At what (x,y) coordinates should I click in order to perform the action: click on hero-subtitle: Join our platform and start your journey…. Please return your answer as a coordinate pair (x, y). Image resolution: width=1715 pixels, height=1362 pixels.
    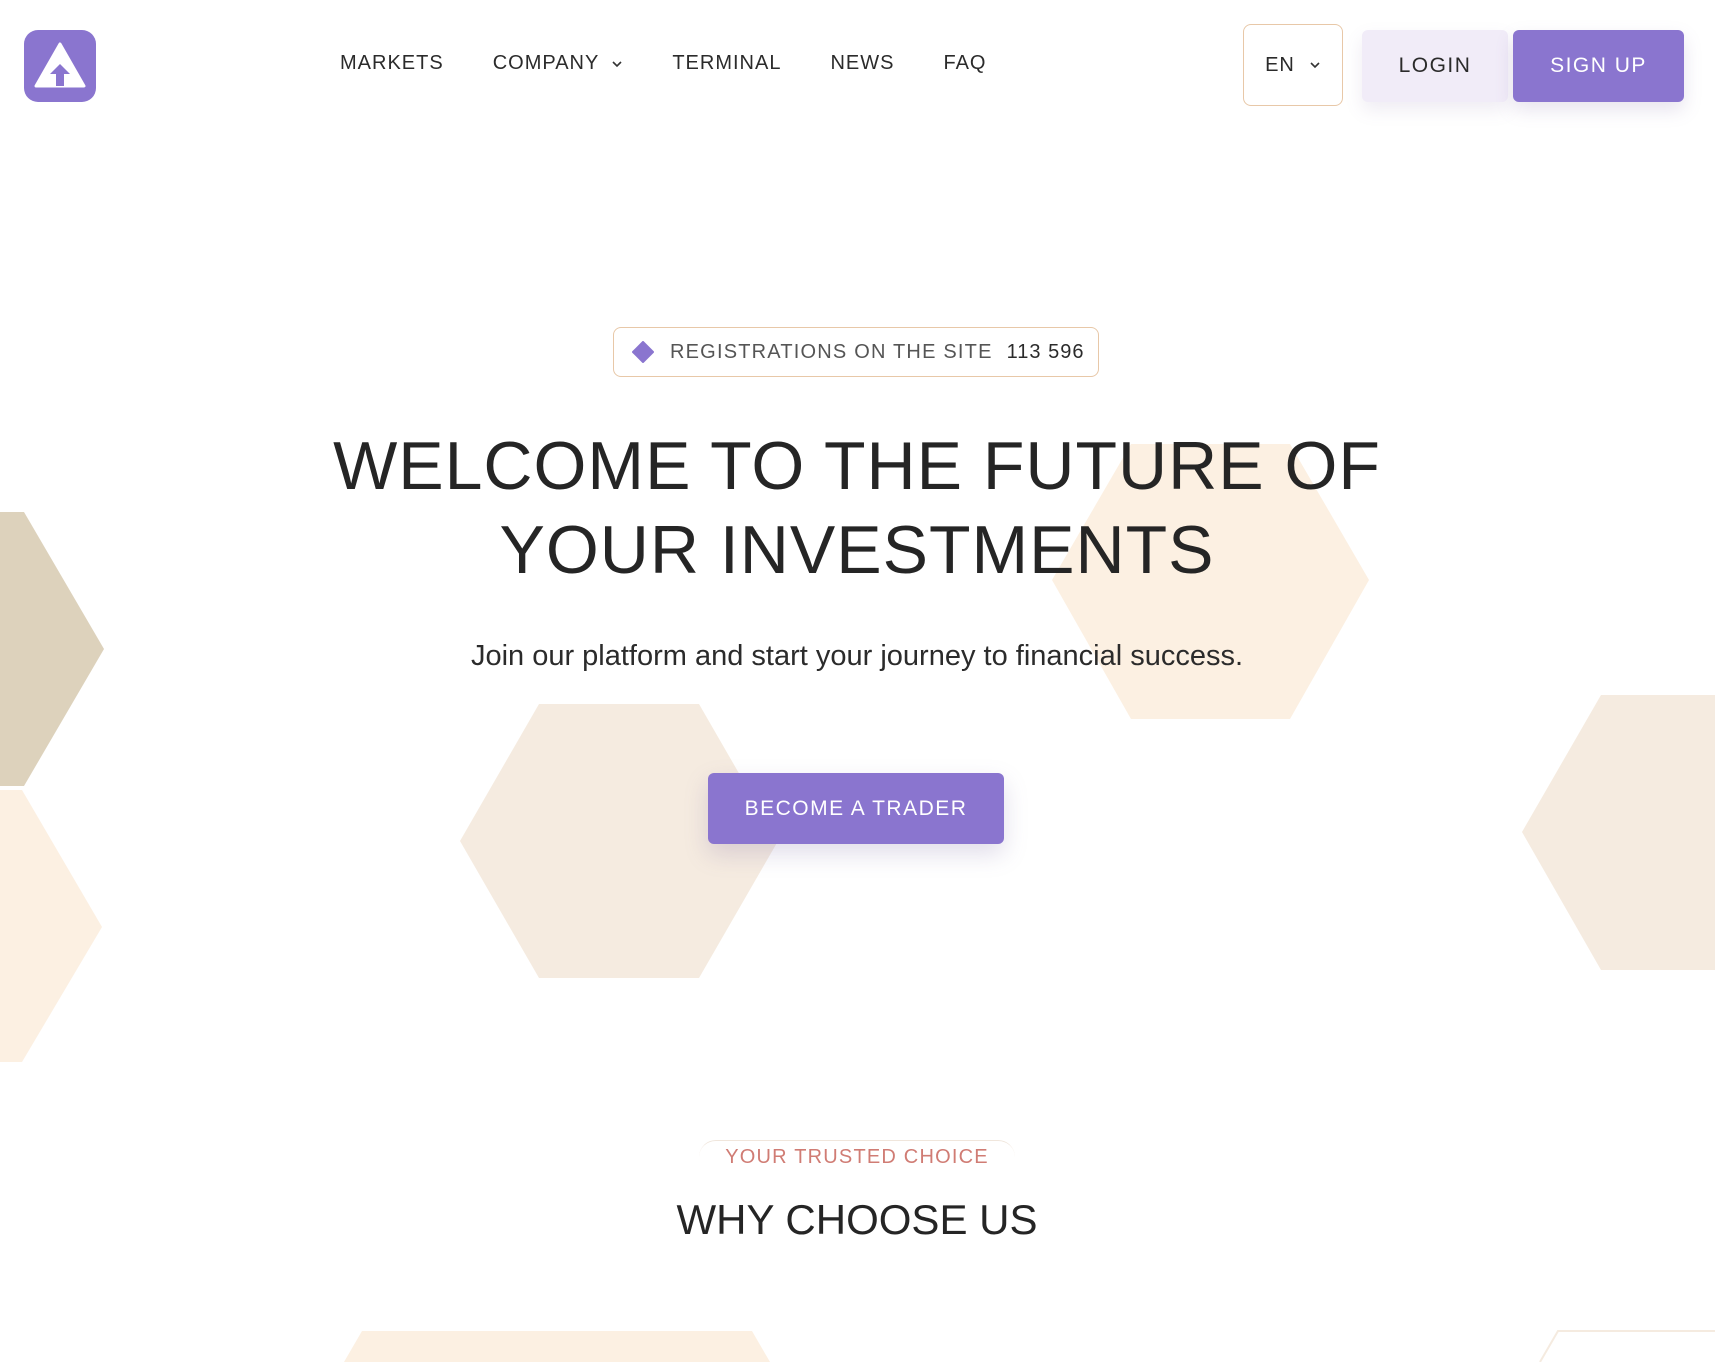
    Looking at the image, I should click on (857, 656).